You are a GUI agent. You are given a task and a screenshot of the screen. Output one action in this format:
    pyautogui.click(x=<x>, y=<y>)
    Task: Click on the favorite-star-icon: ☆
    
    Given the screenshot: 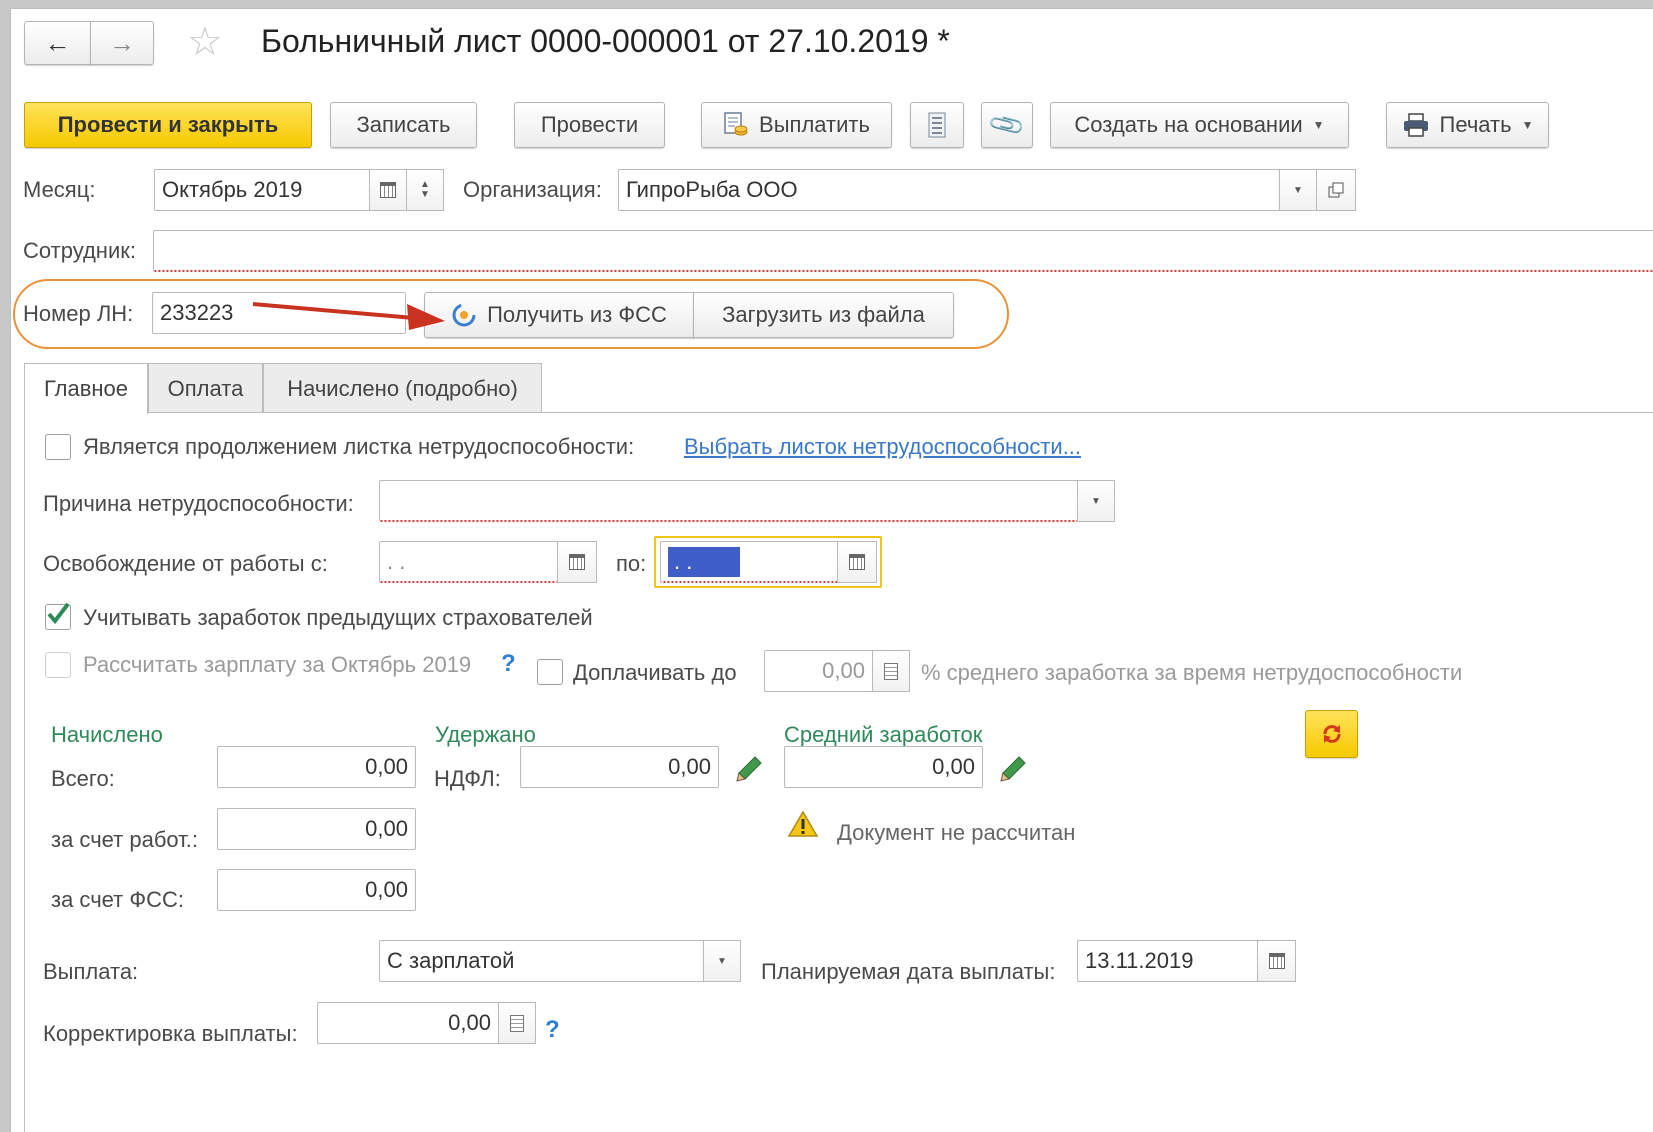 What is the action you would take?
    pyautogui.click(x=205, y=42)
    